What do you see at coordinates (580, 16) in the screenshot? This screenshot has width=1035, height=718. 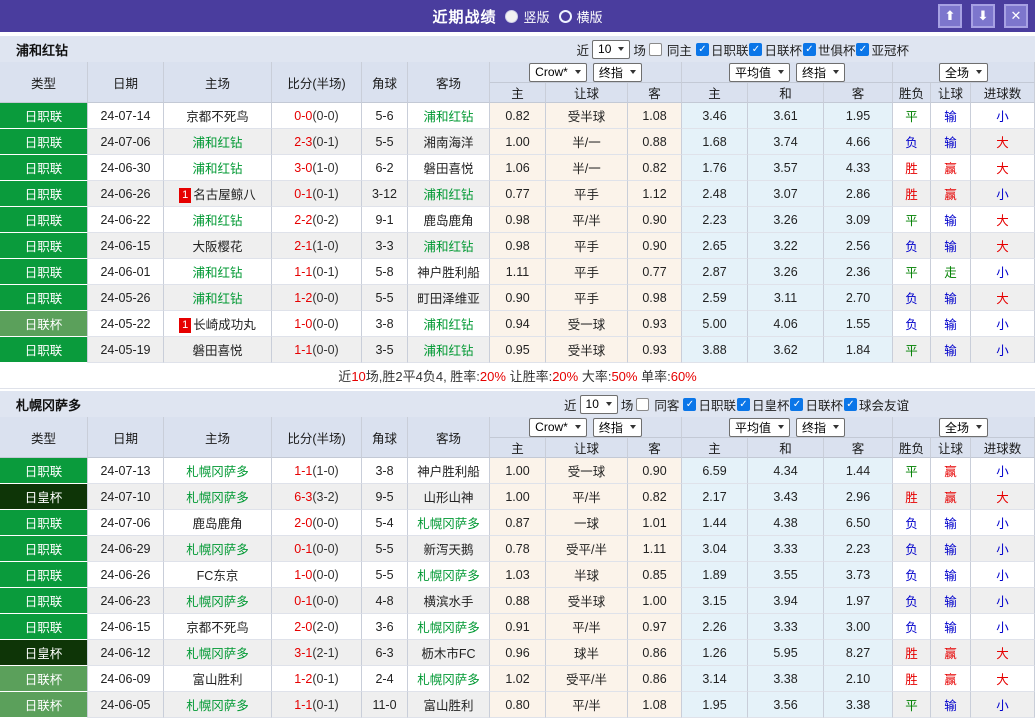 I see `horizontal-layout-radio: 横版` at bounding box center [580, 16].